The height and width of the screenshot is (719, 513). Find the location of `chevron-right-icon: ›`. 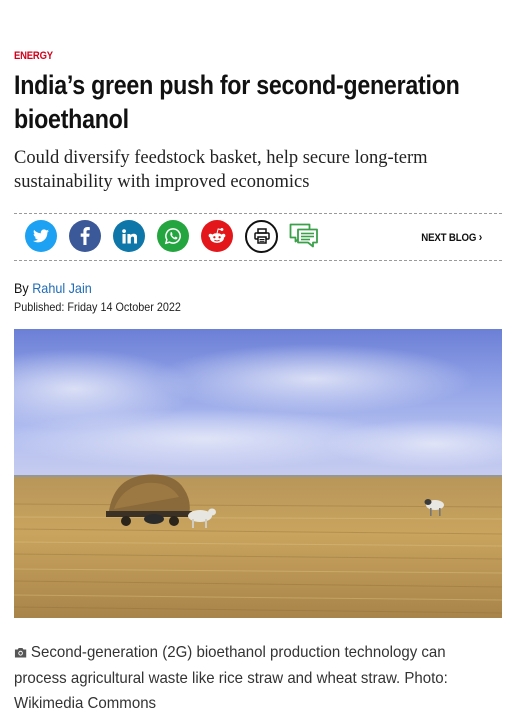

chevron-right-icon: › is located at coordinates (480, 237).